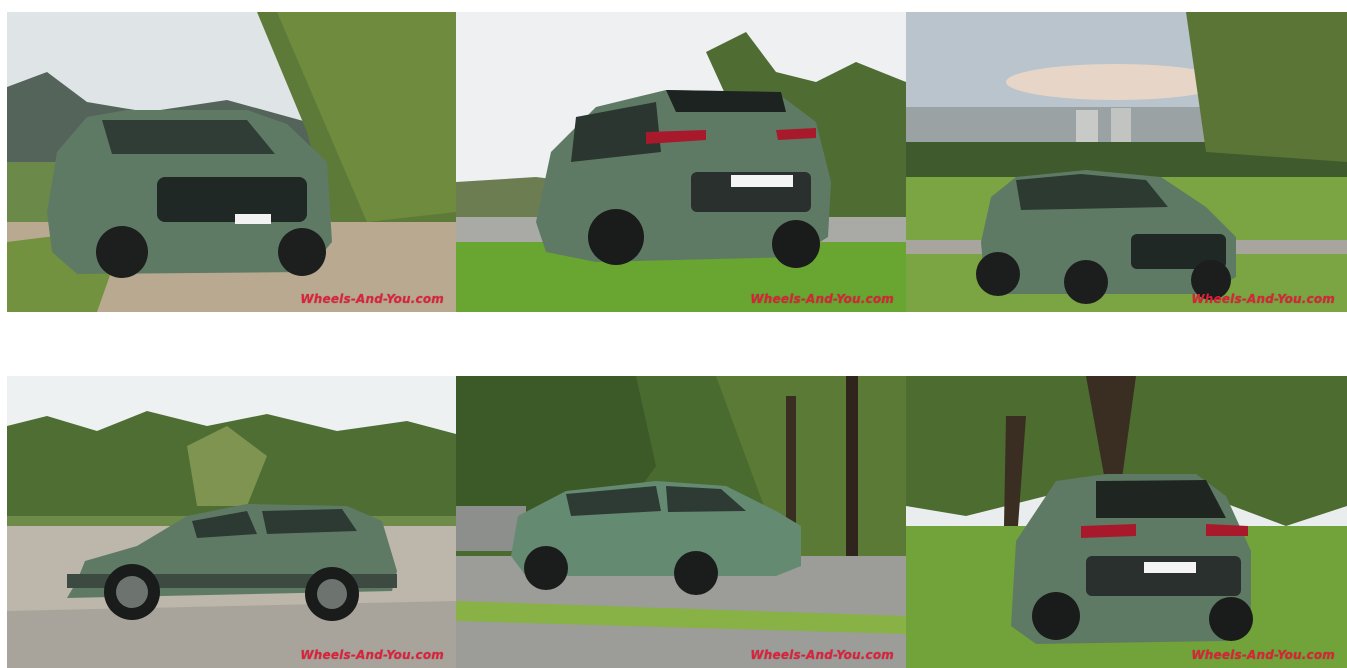 Image resolution: width=1347 pixels, height=668 pixels. I want to click on gallery-photo-rear-park: Wheels-And-You.com, so click(1126, 522).